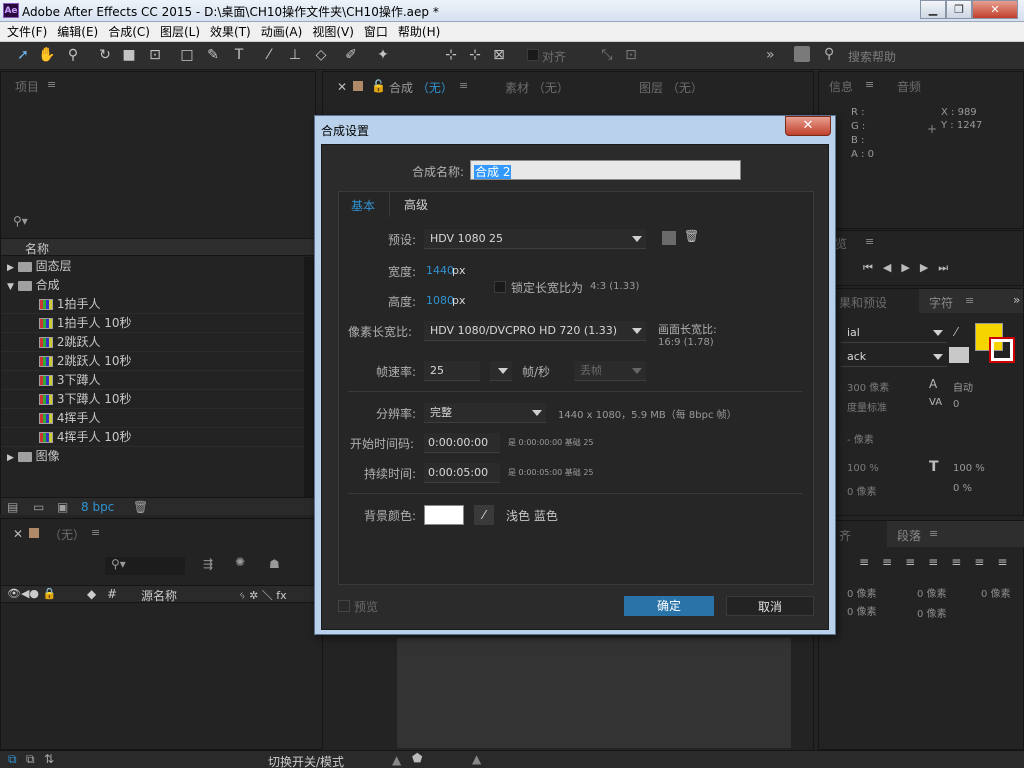 The width and height of the screenshot is (1024, 768). What do you see at coordinates (959, 9) in the screenshot?
I see `maximize-button: ❐` at bounding box center [959, 9].